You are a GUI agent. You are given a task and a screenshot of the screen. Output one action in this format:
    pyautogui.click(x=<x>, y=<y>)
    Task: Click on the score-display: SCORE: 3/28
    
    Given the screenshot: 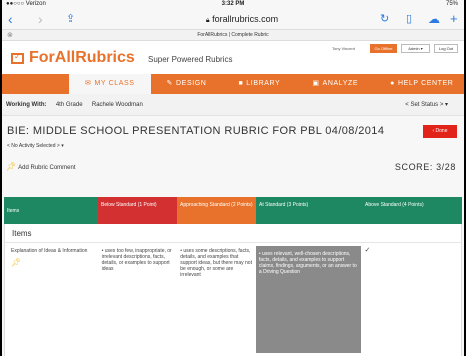 What is the action you would take?
    pyautogui.click(x=425, y=167)
    